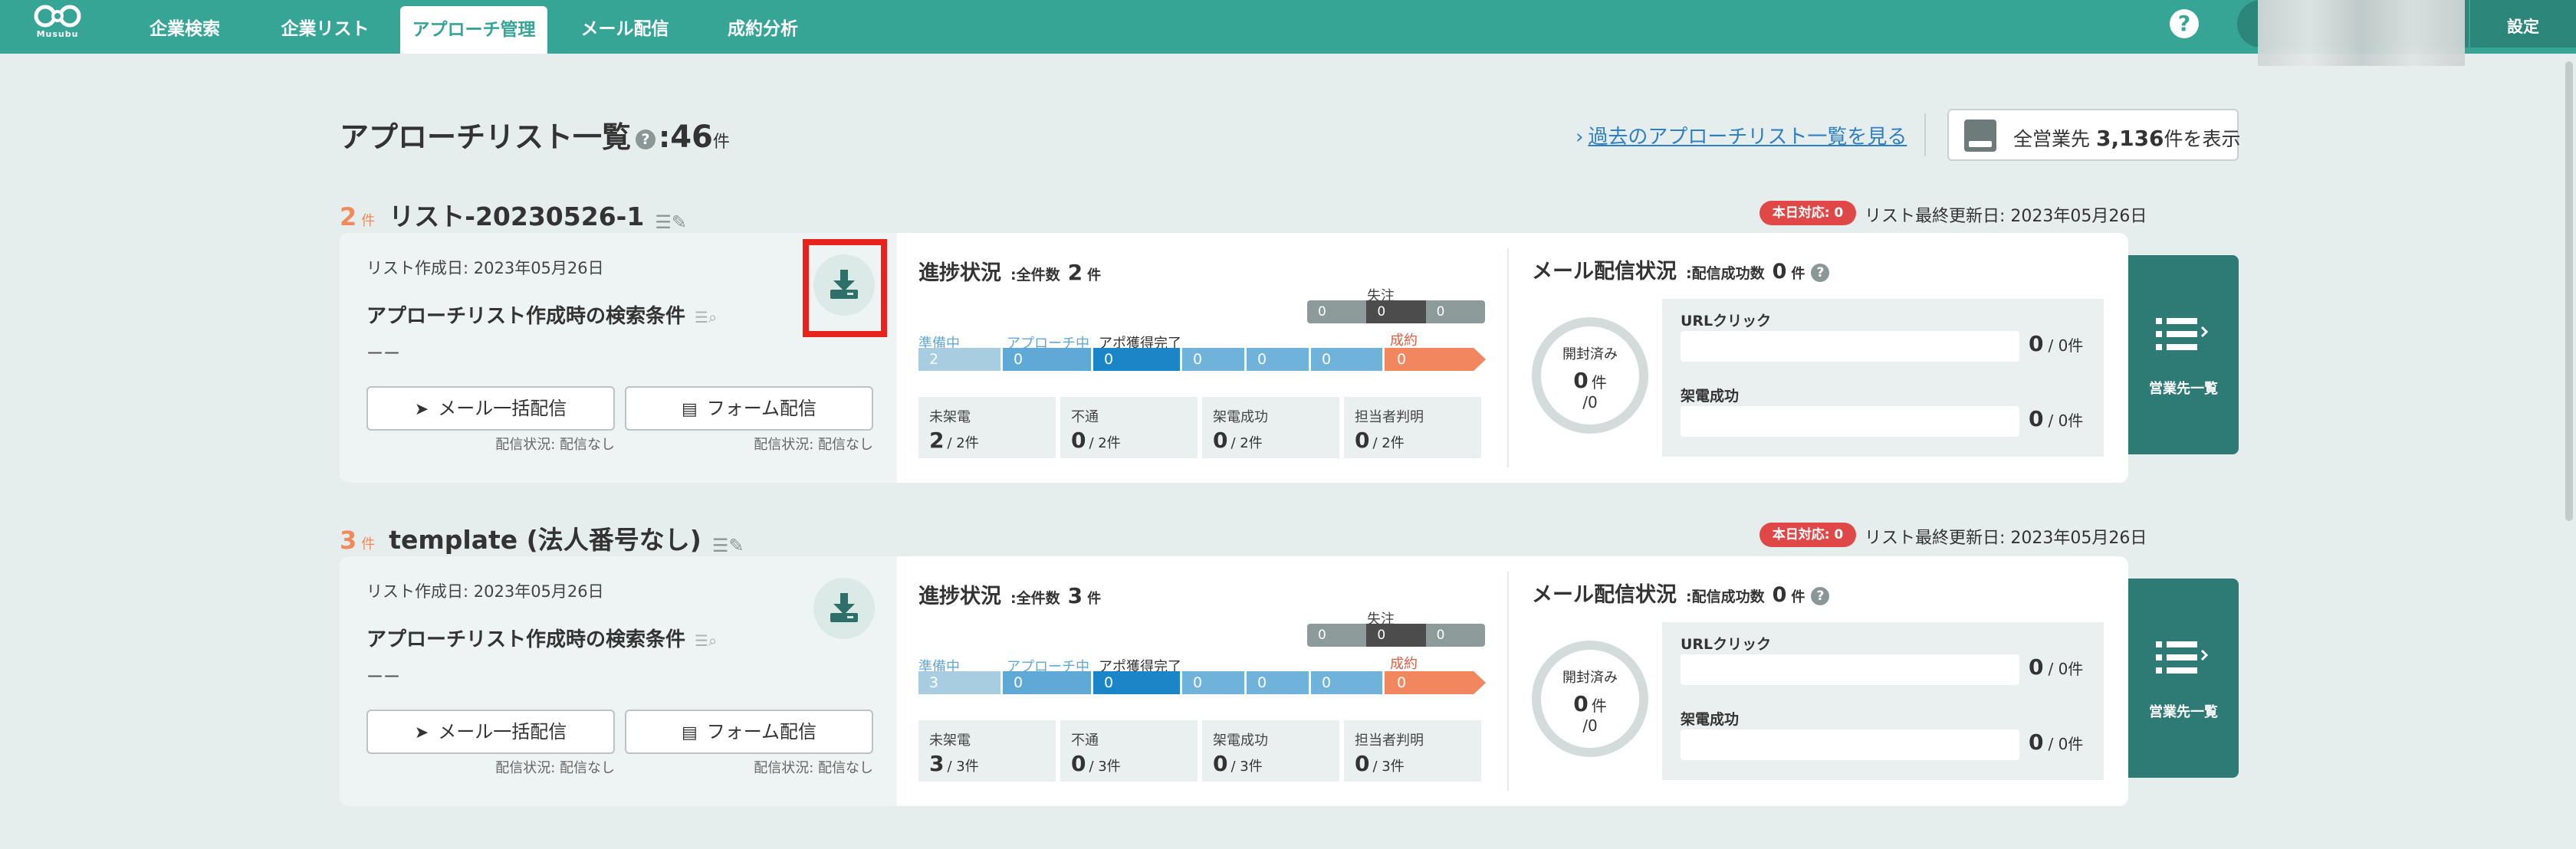 This screenshot has height=849, width=2576. What do you see at coordinates (2066, 420) in the screenshot?
I see `call-success-total: / 0件` at bounding box center [2066, 420].